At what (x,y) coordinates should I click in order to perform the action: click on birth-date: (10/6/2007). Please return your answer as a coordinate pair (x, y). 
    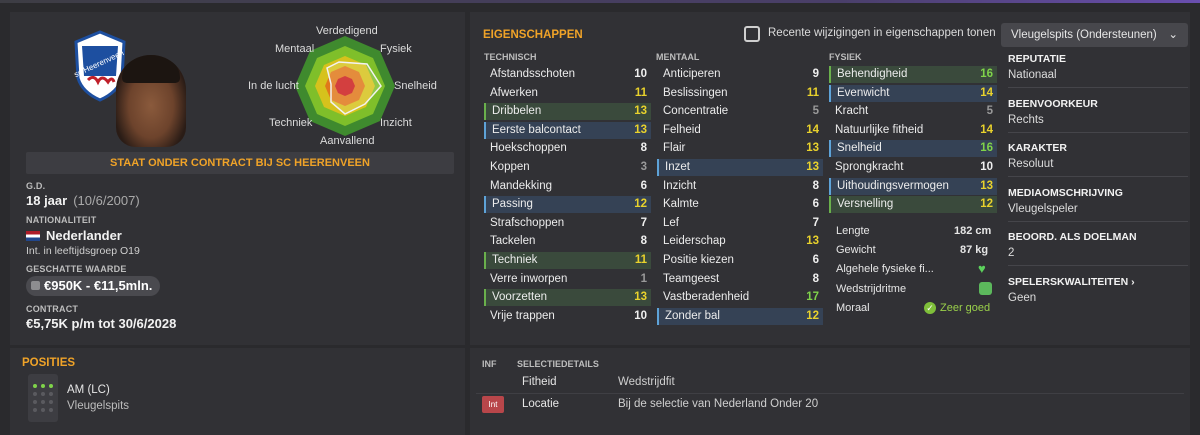
    Looking at the image, I should click on (106, 200).